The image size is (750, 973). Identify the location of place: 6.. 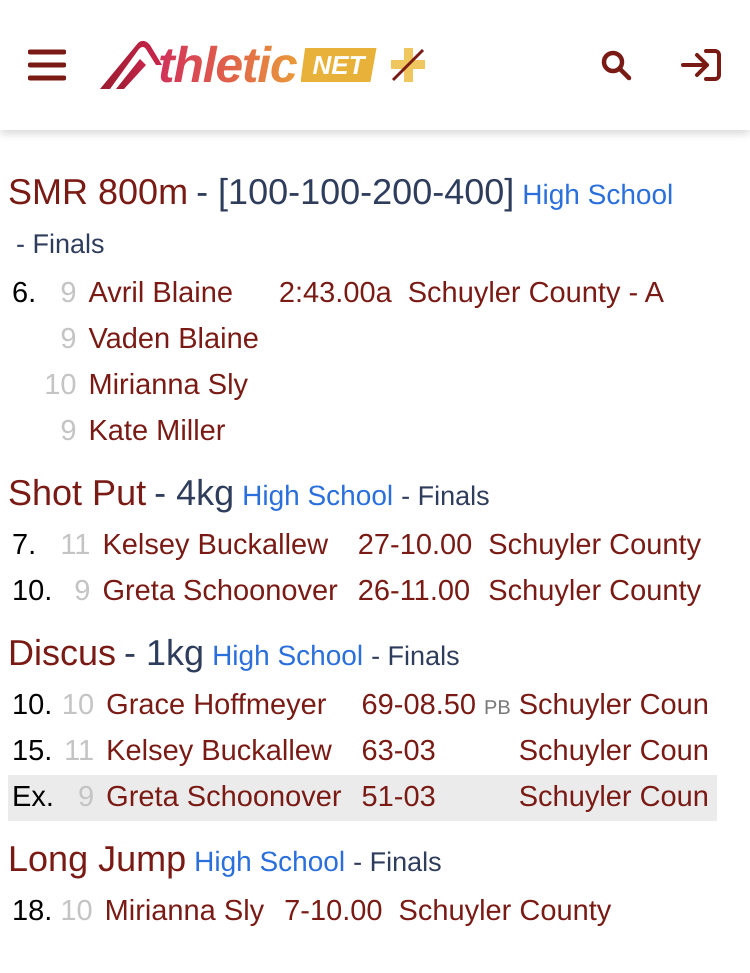
(24, 293).